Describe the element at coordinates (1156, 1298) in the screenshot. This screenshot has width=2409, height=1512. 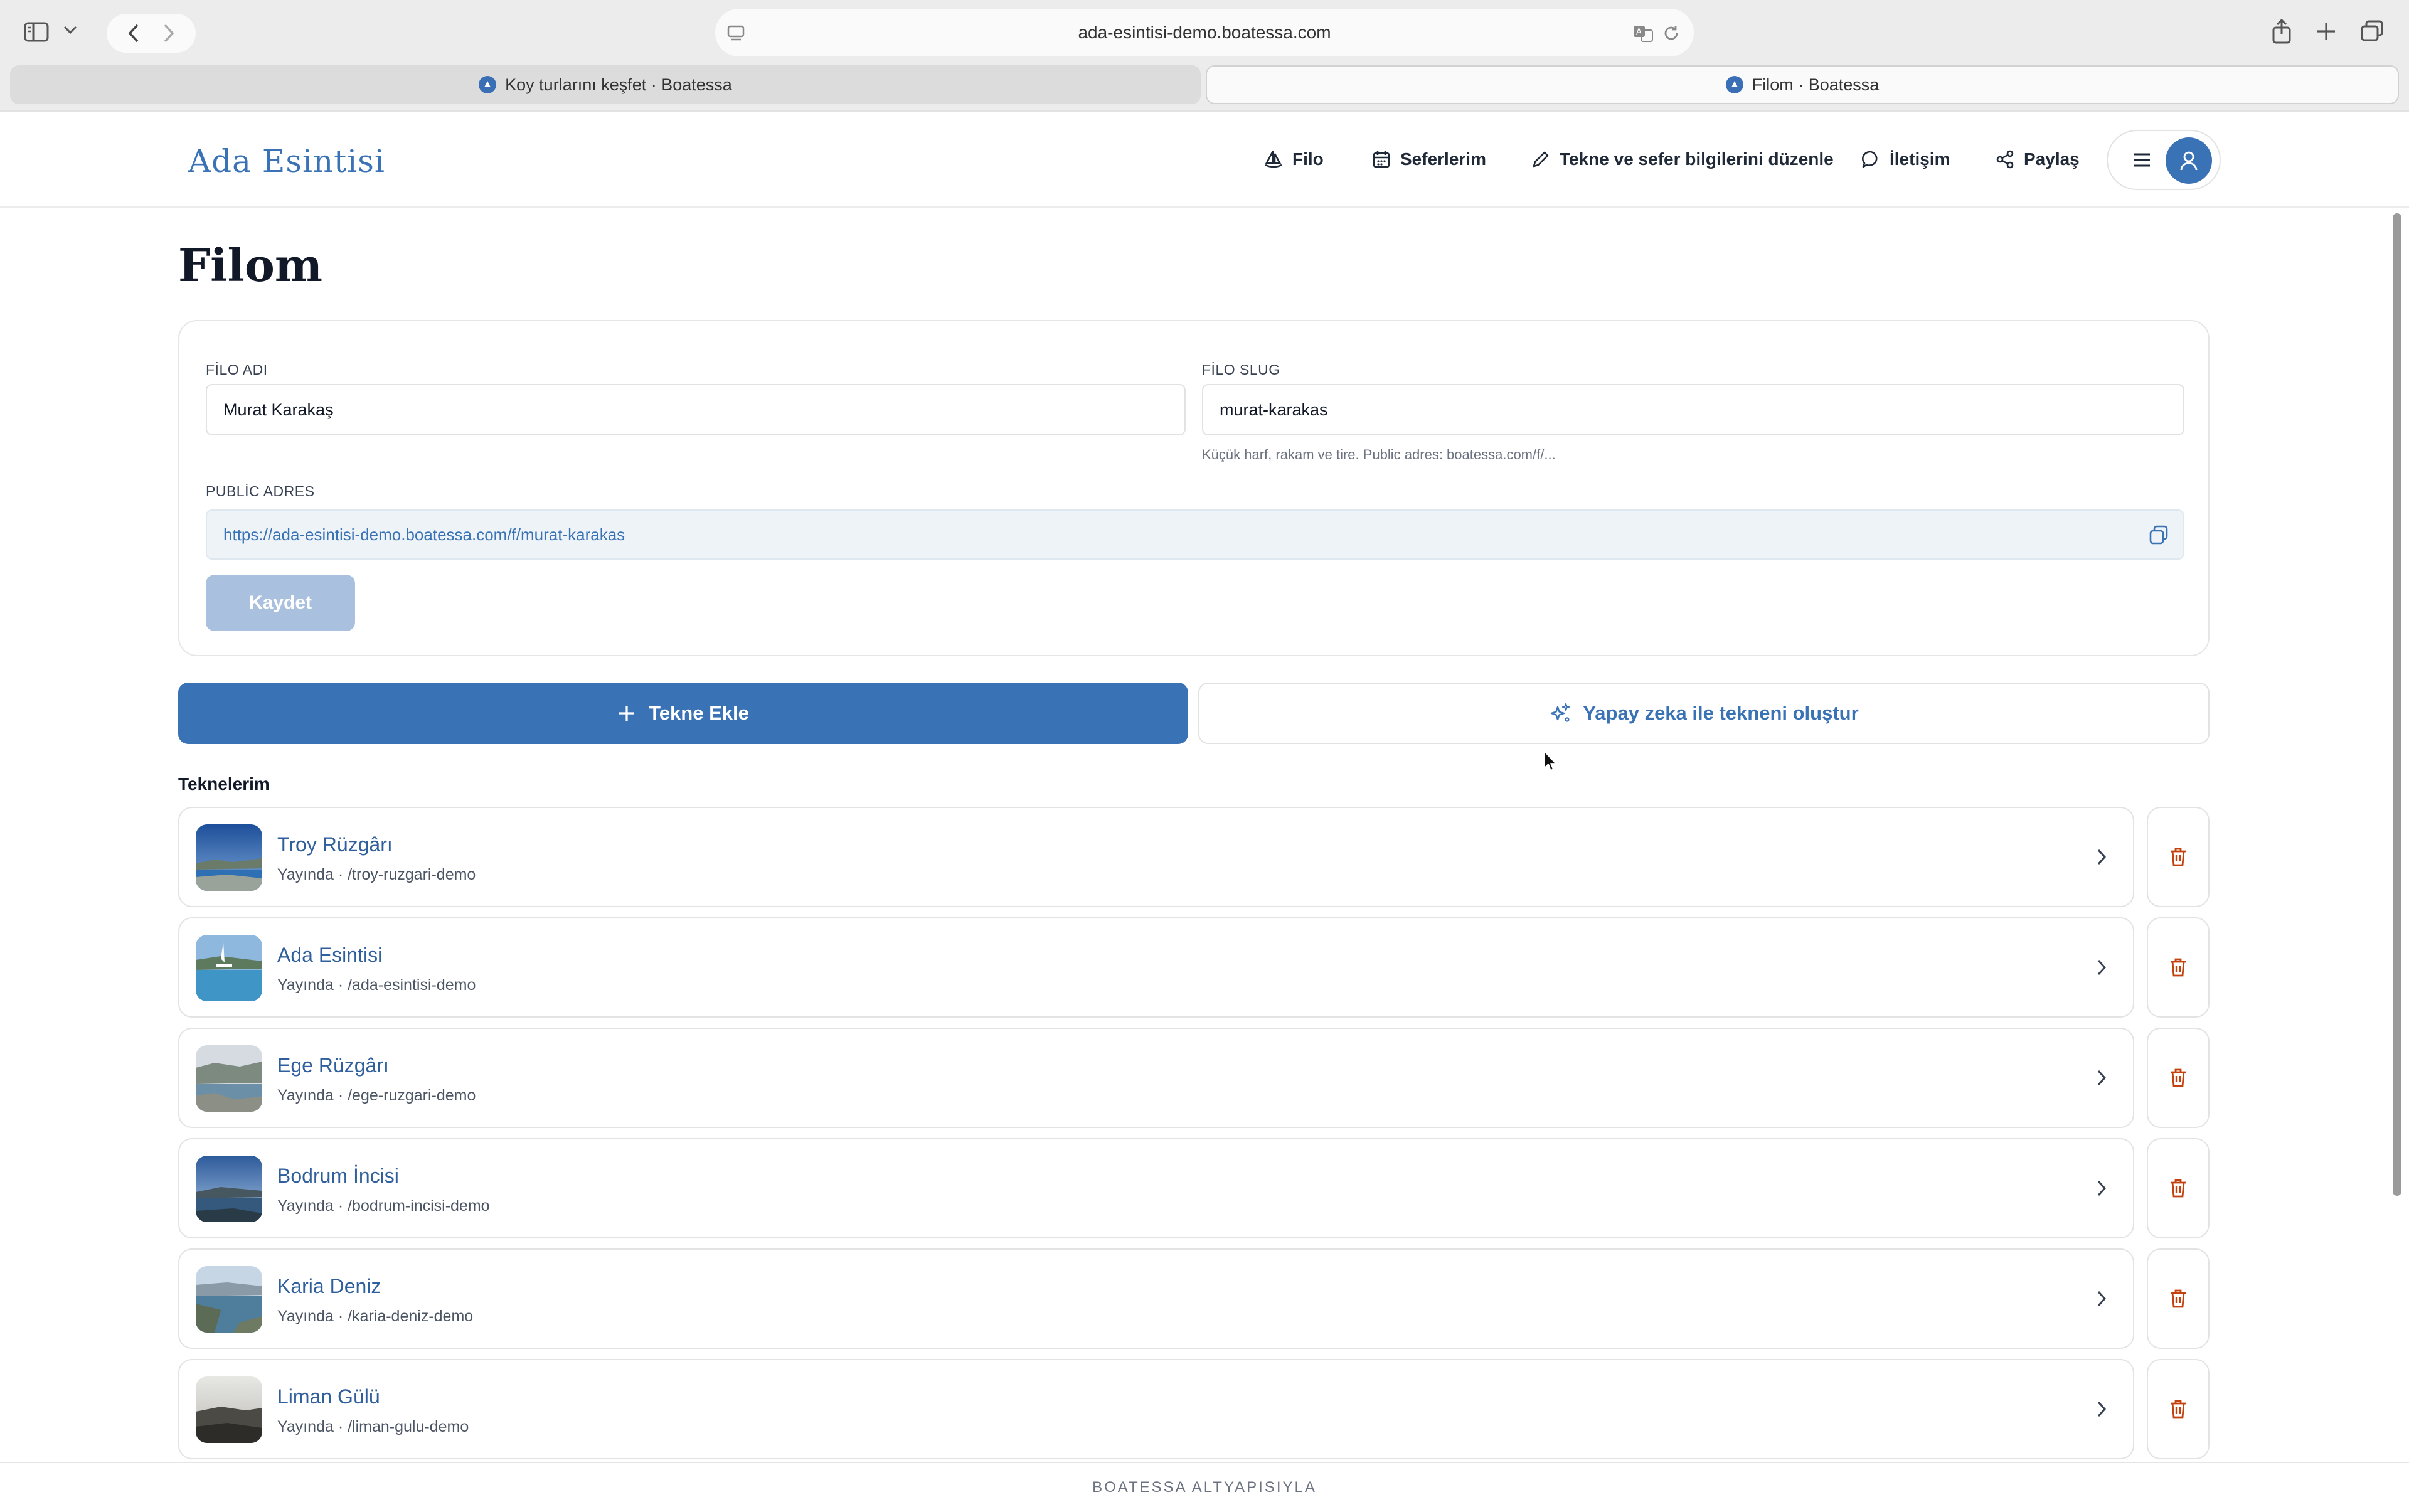
I see `boat-row-link: Karia Deniz Yayında · /karia-deniz-demo` at that location.